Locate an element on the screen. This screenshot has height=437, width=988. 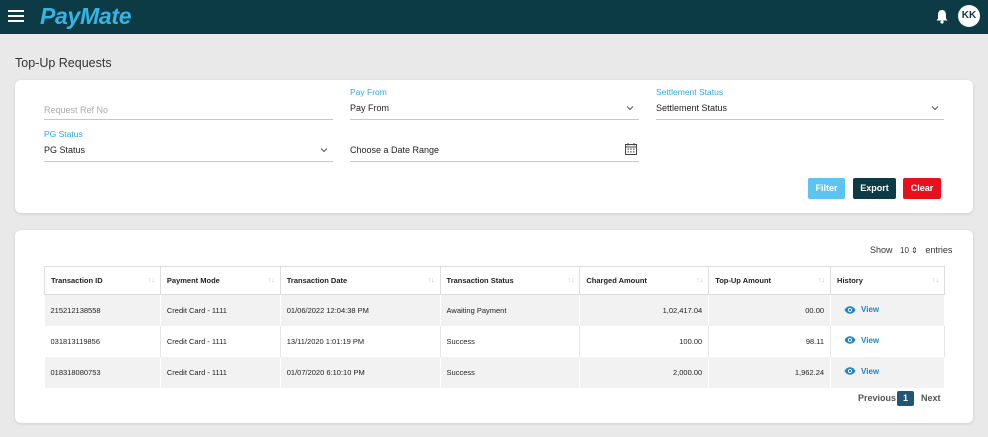
clear-button: Clear is located at coordinates (922, 188).